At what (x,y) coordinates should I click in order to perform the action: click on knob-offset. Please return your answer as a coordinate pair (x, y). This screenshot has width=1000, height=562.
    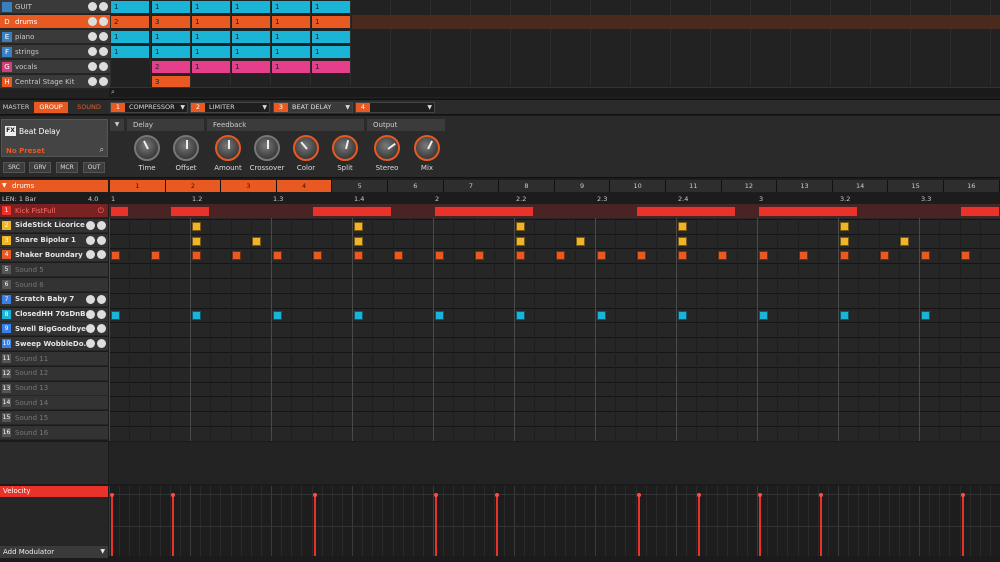
    Looking at the image, I should click on (186, 148).